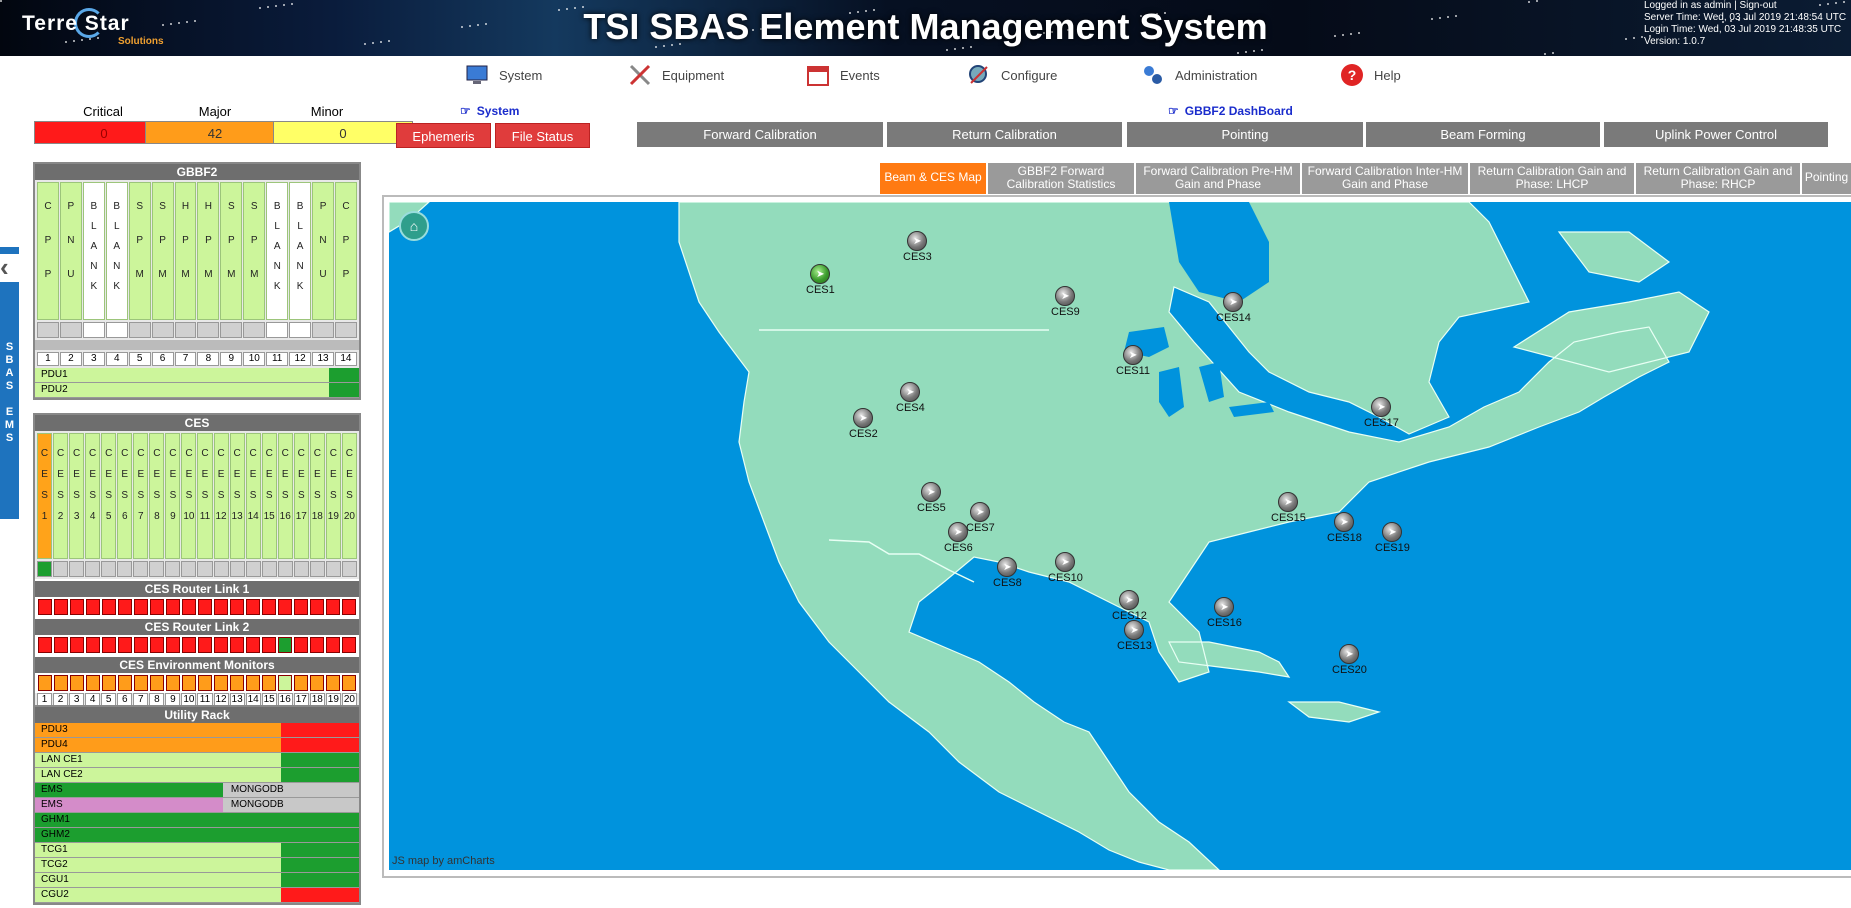 Image resolution: width=1851 pixels, height=908 pixels. Describe the element at coordinates (141, 496) in the screenshot. I see `ces-slot: CES 7` at that location.